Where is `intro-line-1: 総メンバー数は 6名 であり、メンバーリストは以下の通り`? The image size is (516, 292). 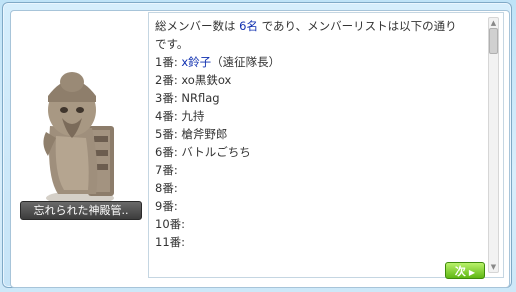 intro-line-1: 総メンバー数は 6名 であり、メンバーリストは以下の通り is located at coordinates (320, 26).